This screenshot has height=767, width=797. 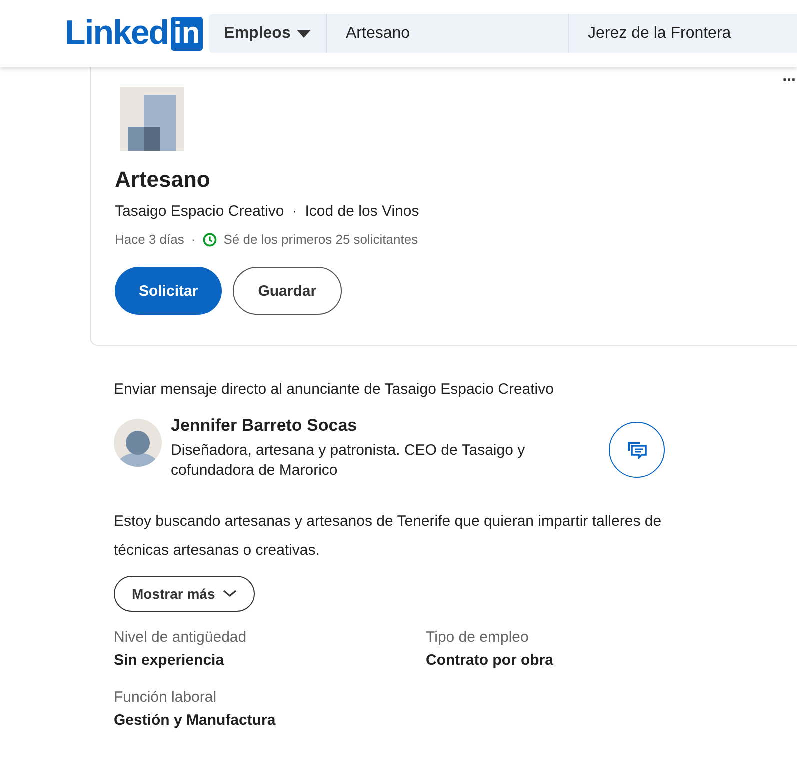 I want to click on chat-icon, so click(x=637, y=450).